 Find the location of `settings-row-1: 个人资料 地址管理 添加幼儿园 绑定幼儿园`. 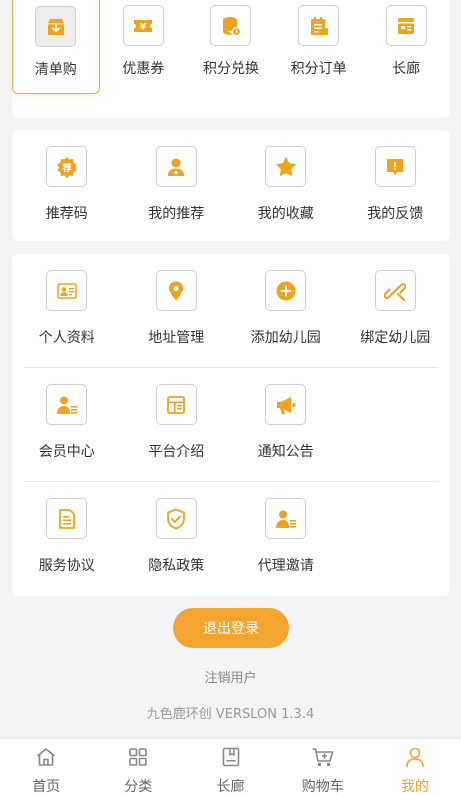

settings-row-1: 个人资料 地址管理 添加幼儿园 绑定幼儿园 is located at coordinates (231, 300).